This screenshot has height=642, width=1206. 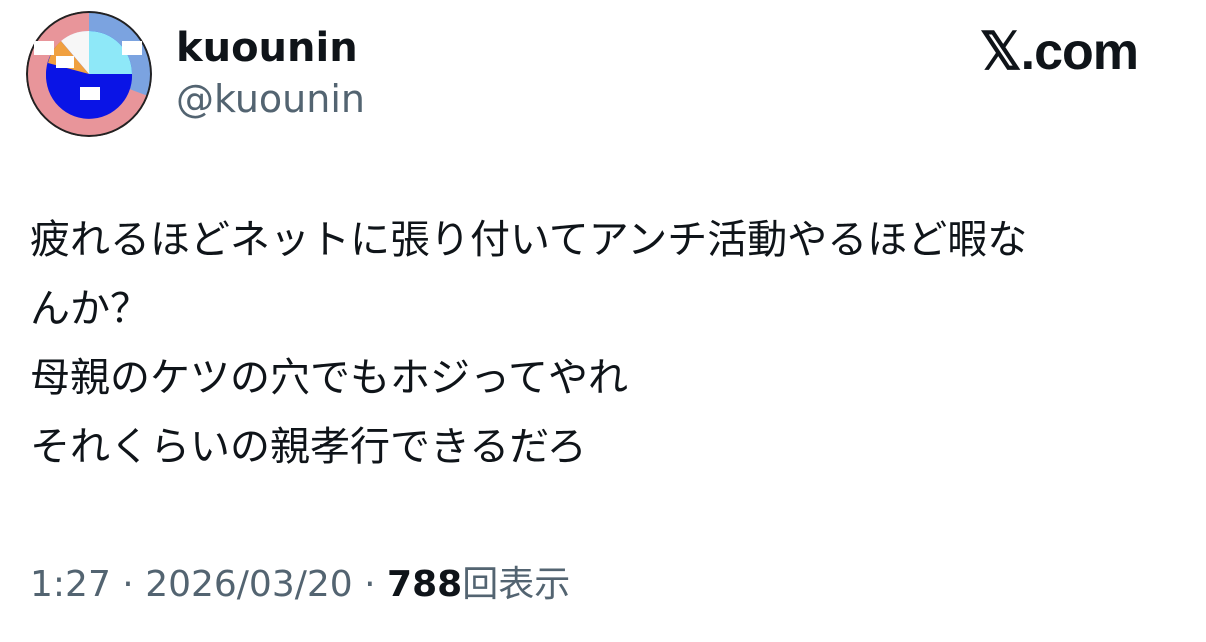 I want to click on views-count: 788, so click(x=425, y=584).